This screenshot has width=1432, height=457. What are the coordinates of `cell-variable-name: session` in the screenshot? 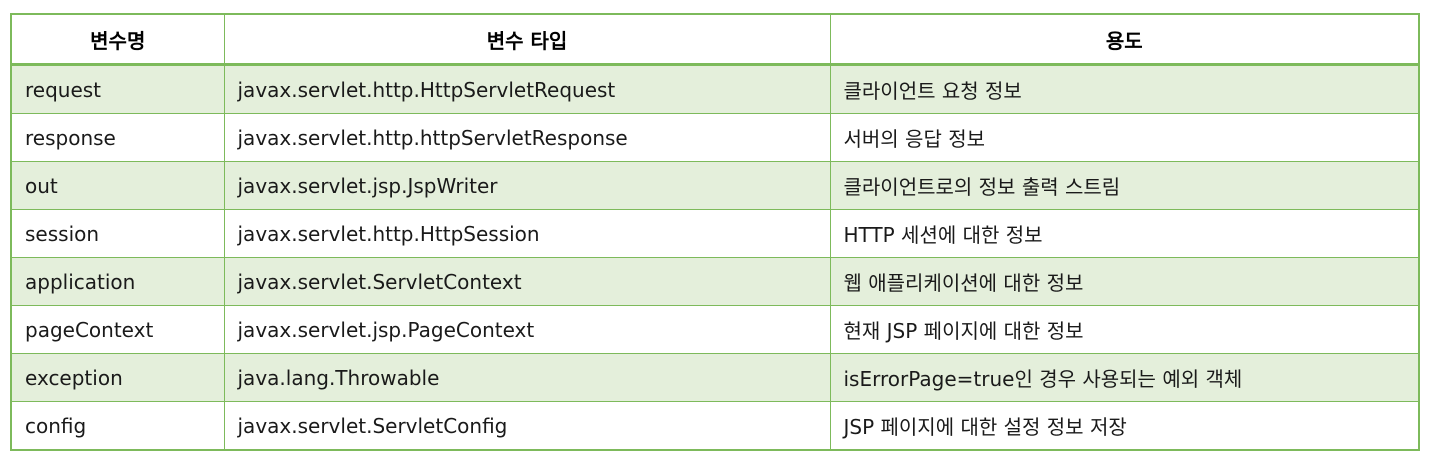 It's located at (117, 233).